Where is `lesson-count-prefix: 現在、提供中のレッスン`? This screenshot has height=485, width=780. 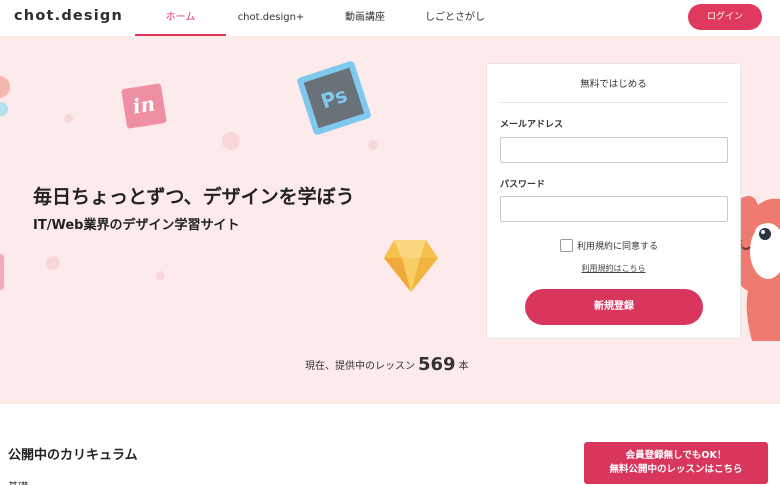 lesson-count-prefix: 現在、提供中のレッスン is located at coordinates (360, 366).